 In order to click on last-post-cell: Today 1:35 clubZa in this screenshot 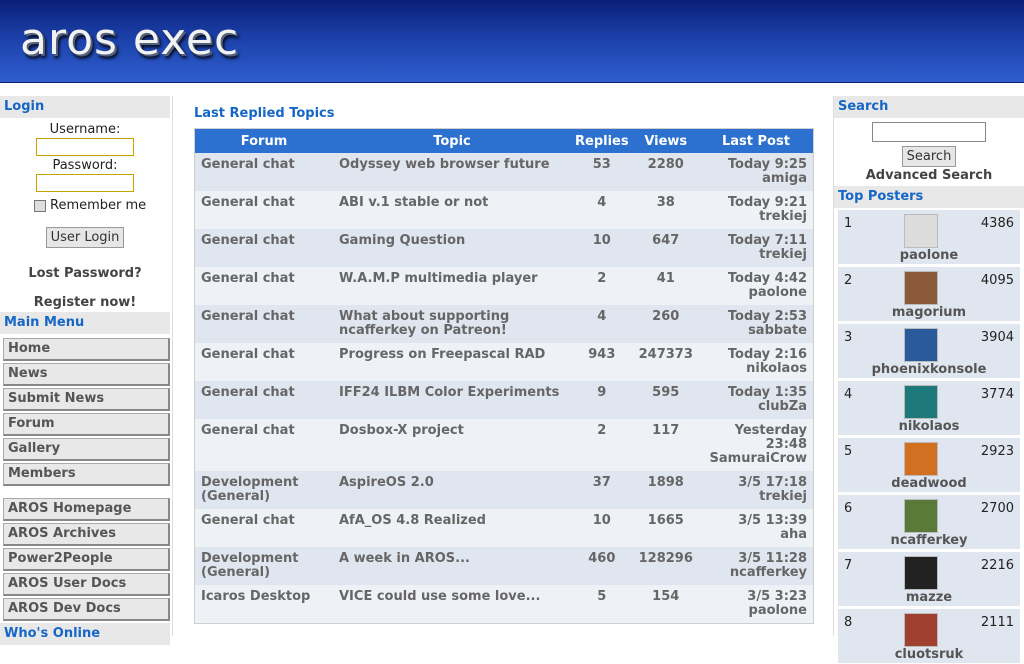, I will do `click(756, 400)`.